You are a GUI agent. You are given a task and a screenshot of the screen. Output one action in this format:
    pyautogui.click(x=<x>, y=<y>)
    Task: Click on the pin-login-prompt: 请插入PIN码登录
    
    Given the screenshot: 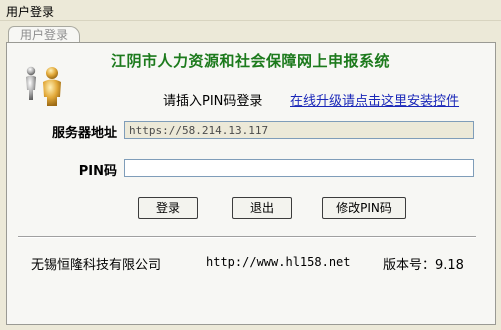 What is the action you would take?
    pyautogui.click(x=213, y=101)
    